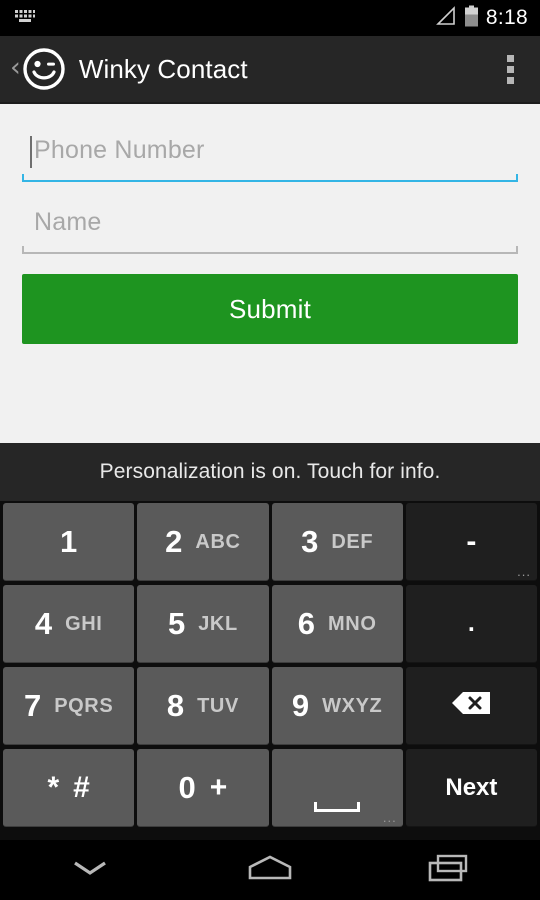  Describe the element at coordinates (270, 788) in the screenshot. I see `keyboard-row-4: * # 0 + ... Next` at that location.